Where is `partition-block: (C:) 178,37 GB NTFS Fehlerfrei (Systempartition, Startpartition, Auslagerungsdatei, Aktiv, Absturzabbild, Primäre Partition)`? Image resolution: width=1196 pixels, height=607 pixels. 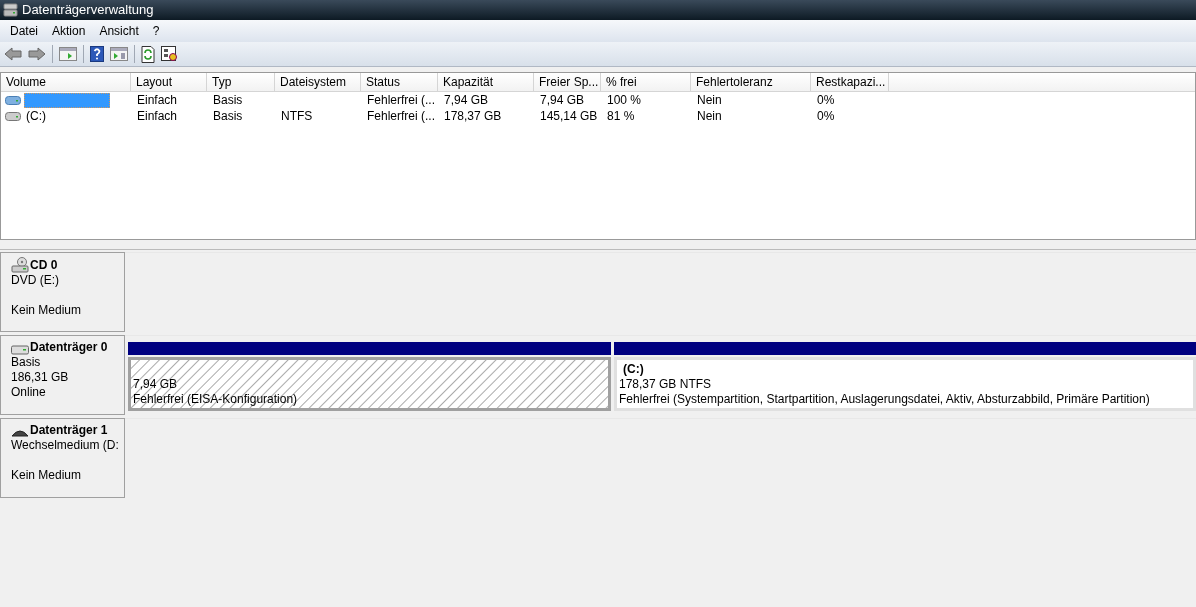
partition-block: (C:) 178,37 GB NTFS Fehlerfrei (Systempartition, Startpartition, Auslagerungsdatei, Aktiv, Absturzabbild, Primäre Partition) is located at coordinates (905, 384).